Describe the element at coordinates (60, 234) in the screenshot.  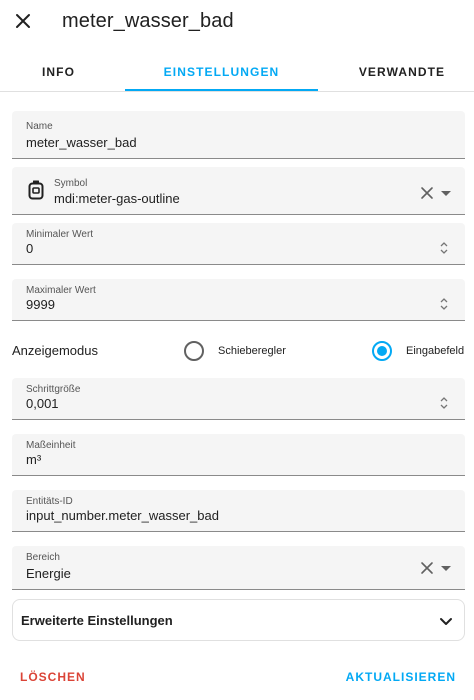
I see `min-value-label: Minimaler Wert` at that location.